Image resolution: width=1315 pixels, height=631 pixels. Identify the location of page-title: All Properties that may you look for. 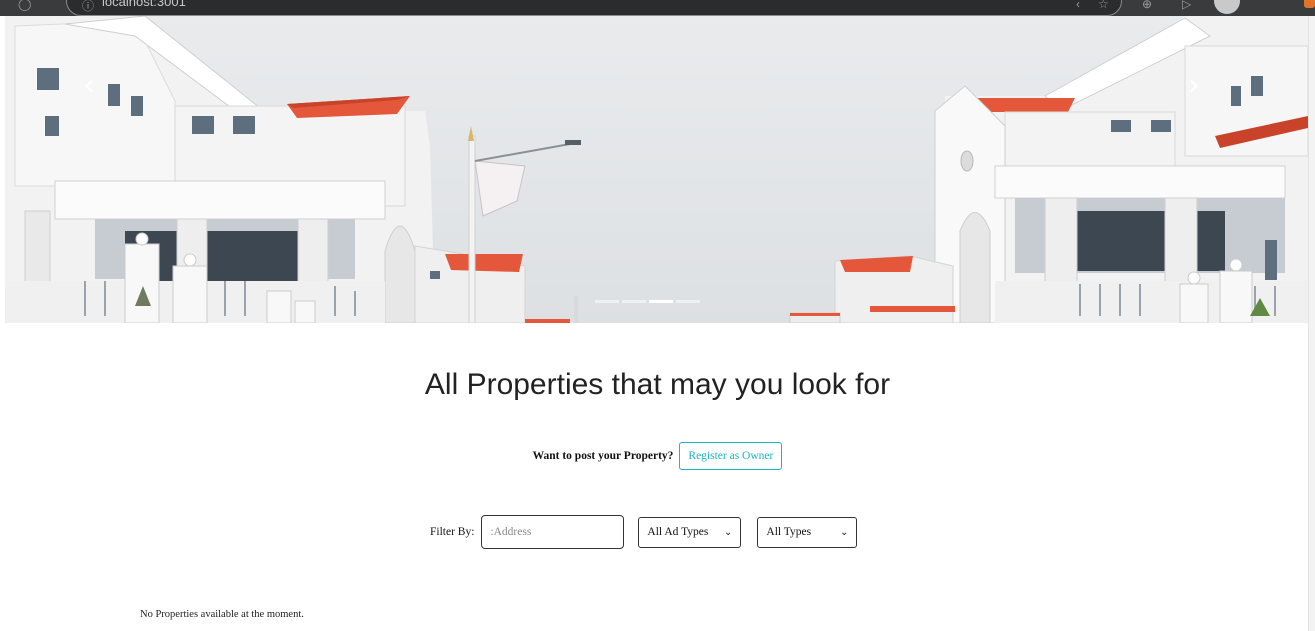
(657, 384).